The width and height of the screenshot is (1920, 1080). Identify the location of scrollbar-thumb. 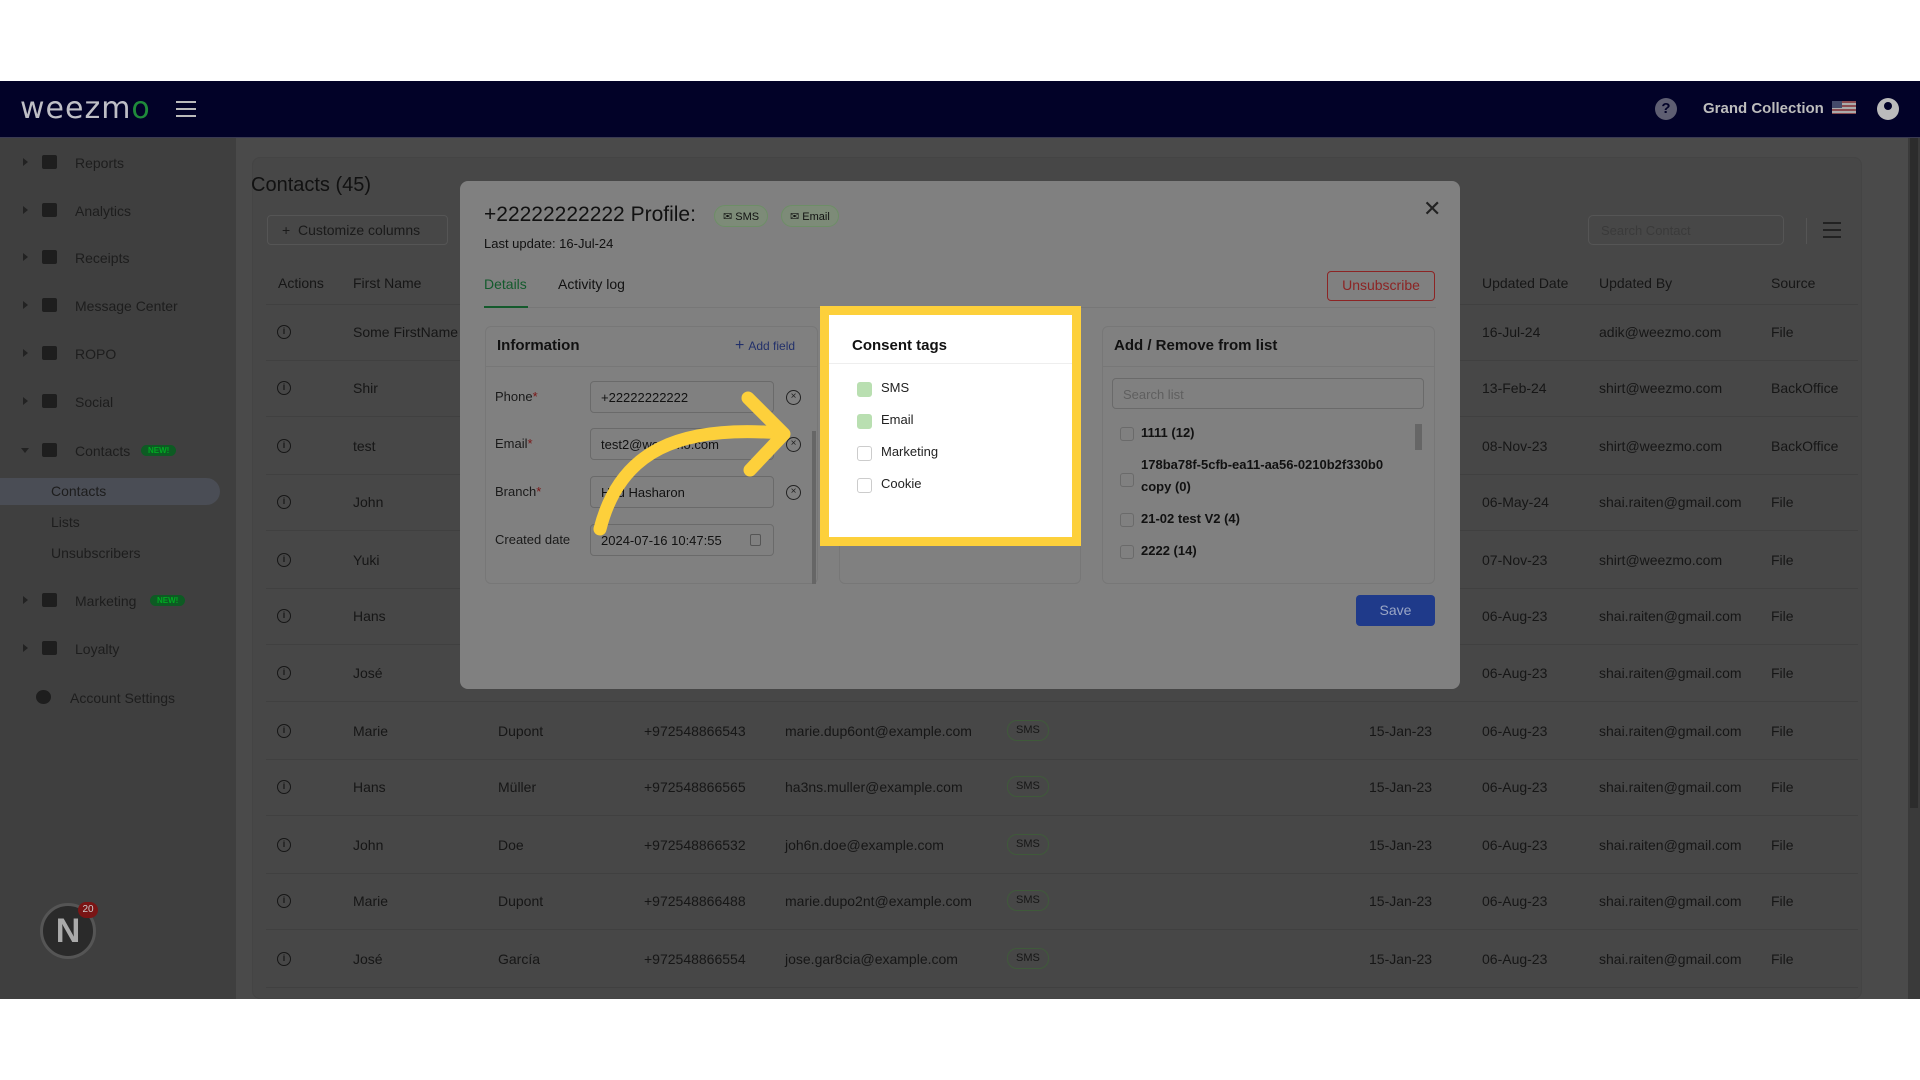
(1914, 473).